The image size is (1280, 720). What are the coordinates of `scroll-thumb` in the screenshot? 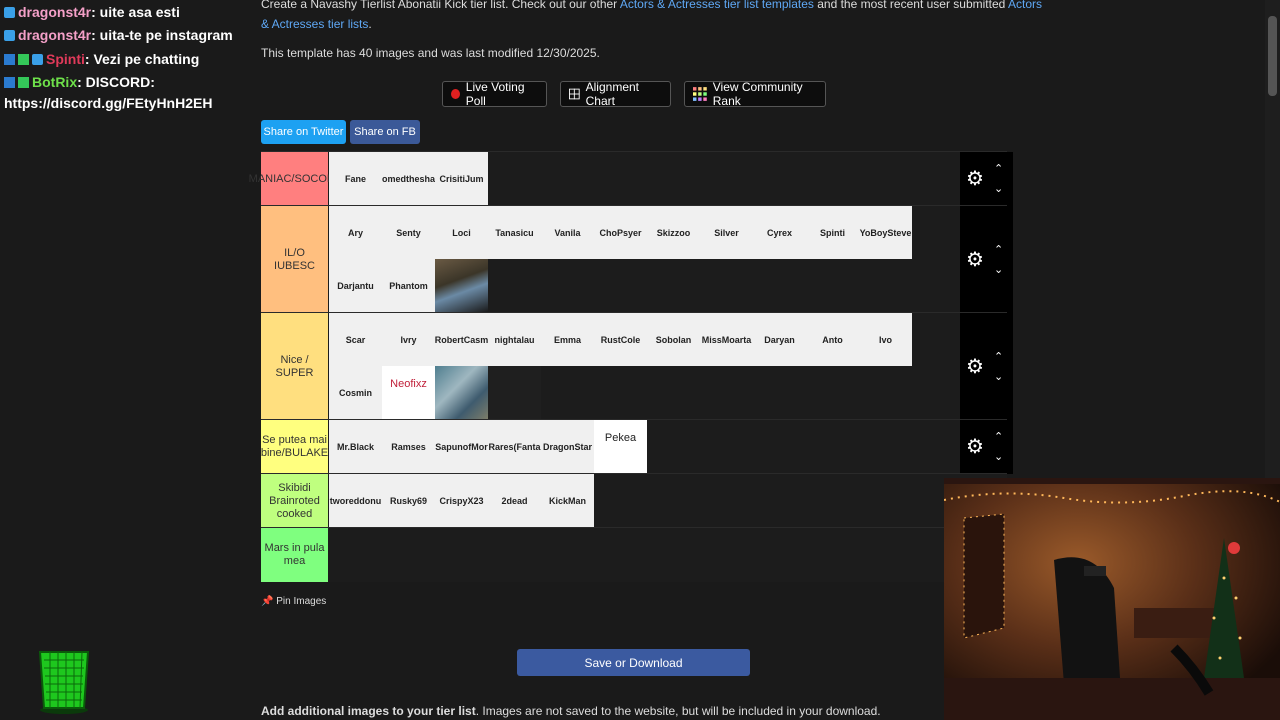 It's located at (1272, 56).